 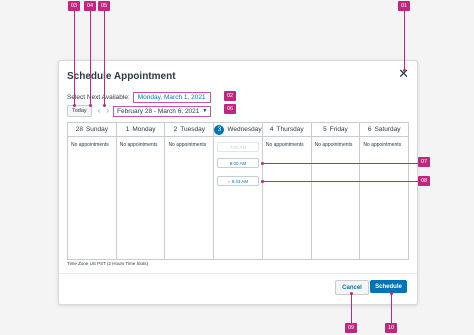 I want to click on day-column: 4 Thursday No appointments, so click(x=287, y=191).